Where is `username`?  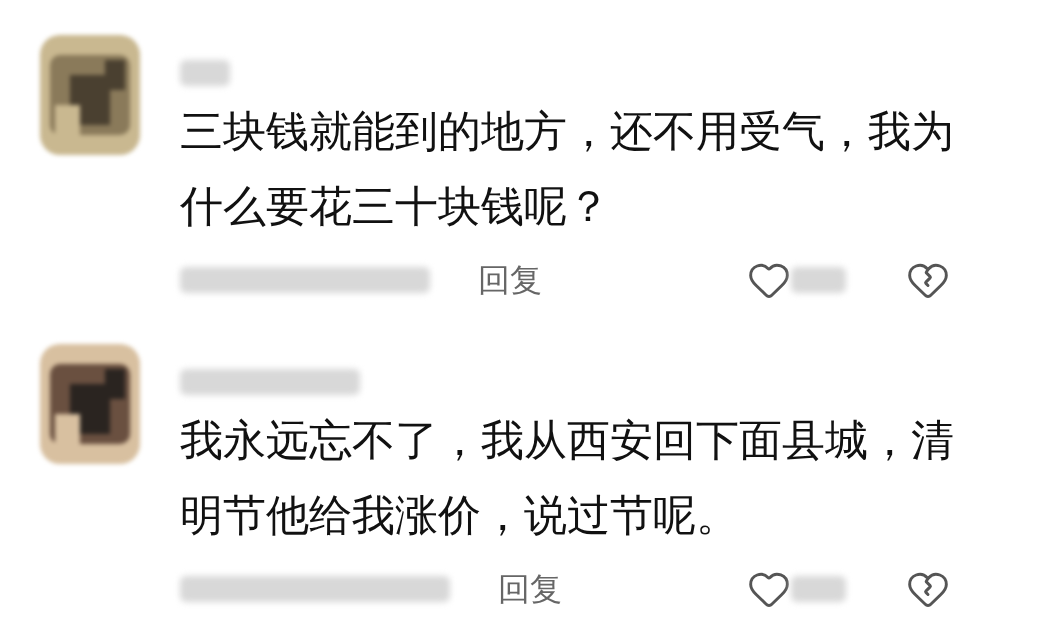 username is located at coordinates (205, 73).